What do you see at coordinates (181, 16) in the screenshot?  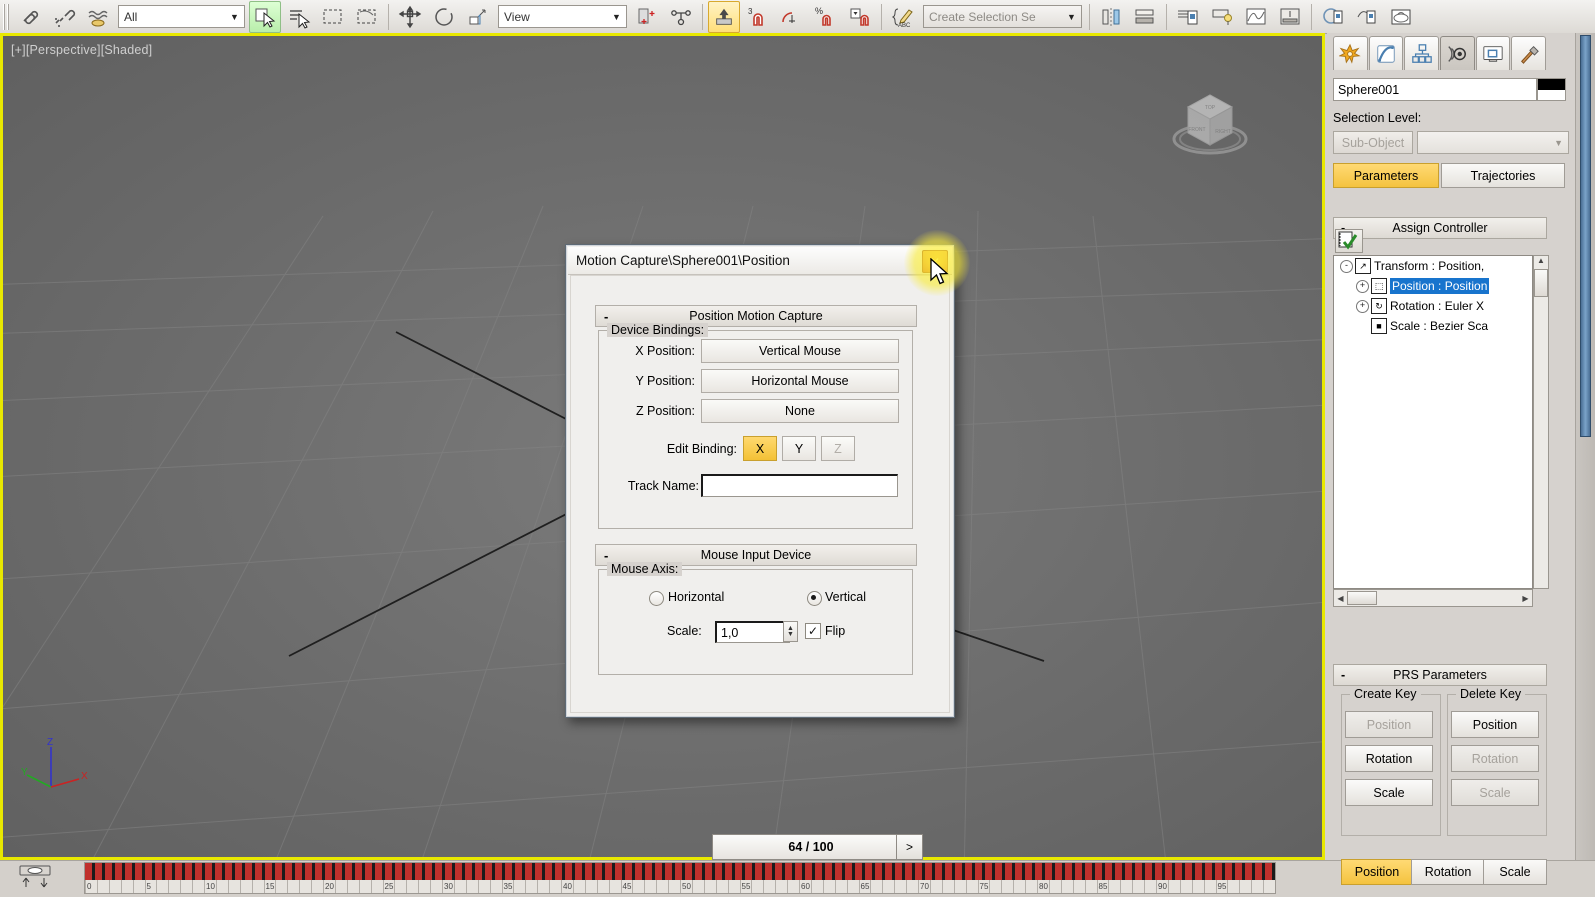 I see `selection-filter-combo: All ▼` at bounding box center [181, 16].